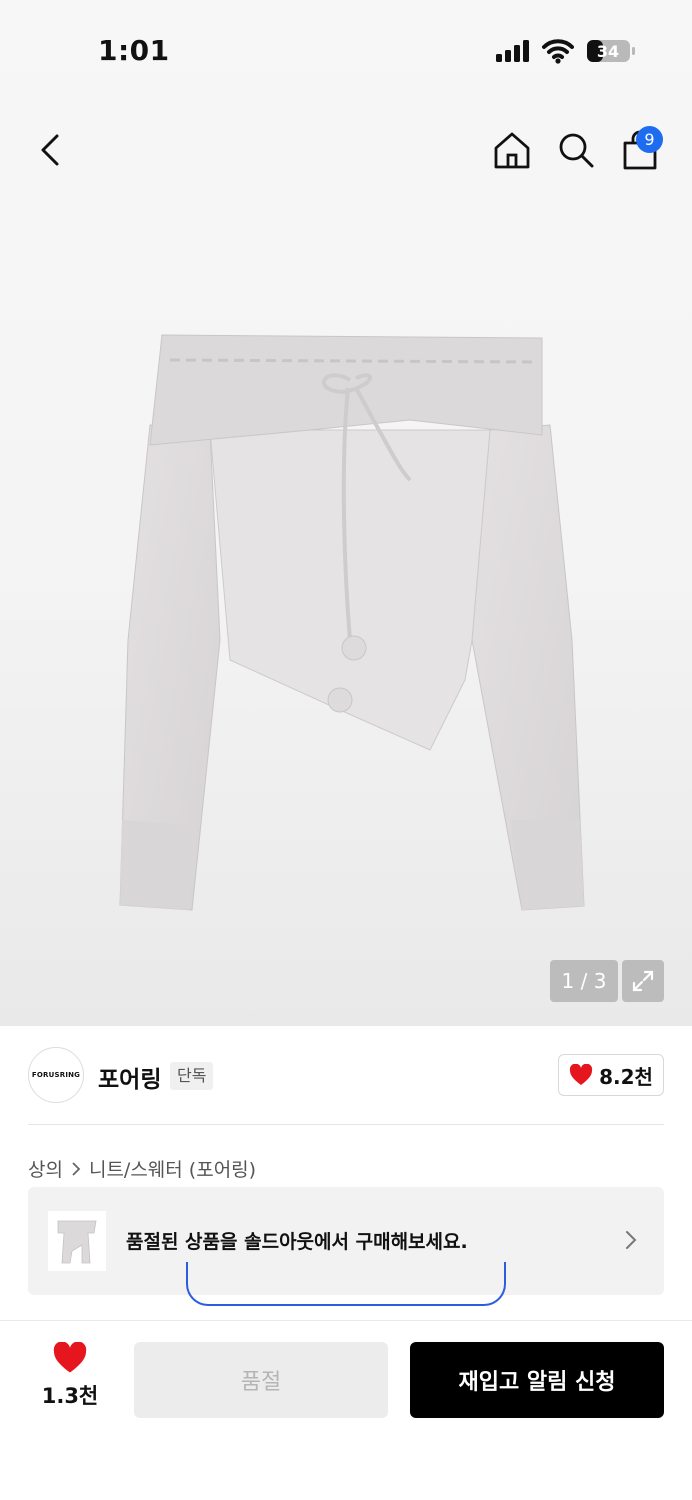 Image resolution: width=692 pixels, height=1500 pixels. Describe the element at coordinates (192, 1076) in the screenshot. I see `exclusive-badge: 단독` at that location.